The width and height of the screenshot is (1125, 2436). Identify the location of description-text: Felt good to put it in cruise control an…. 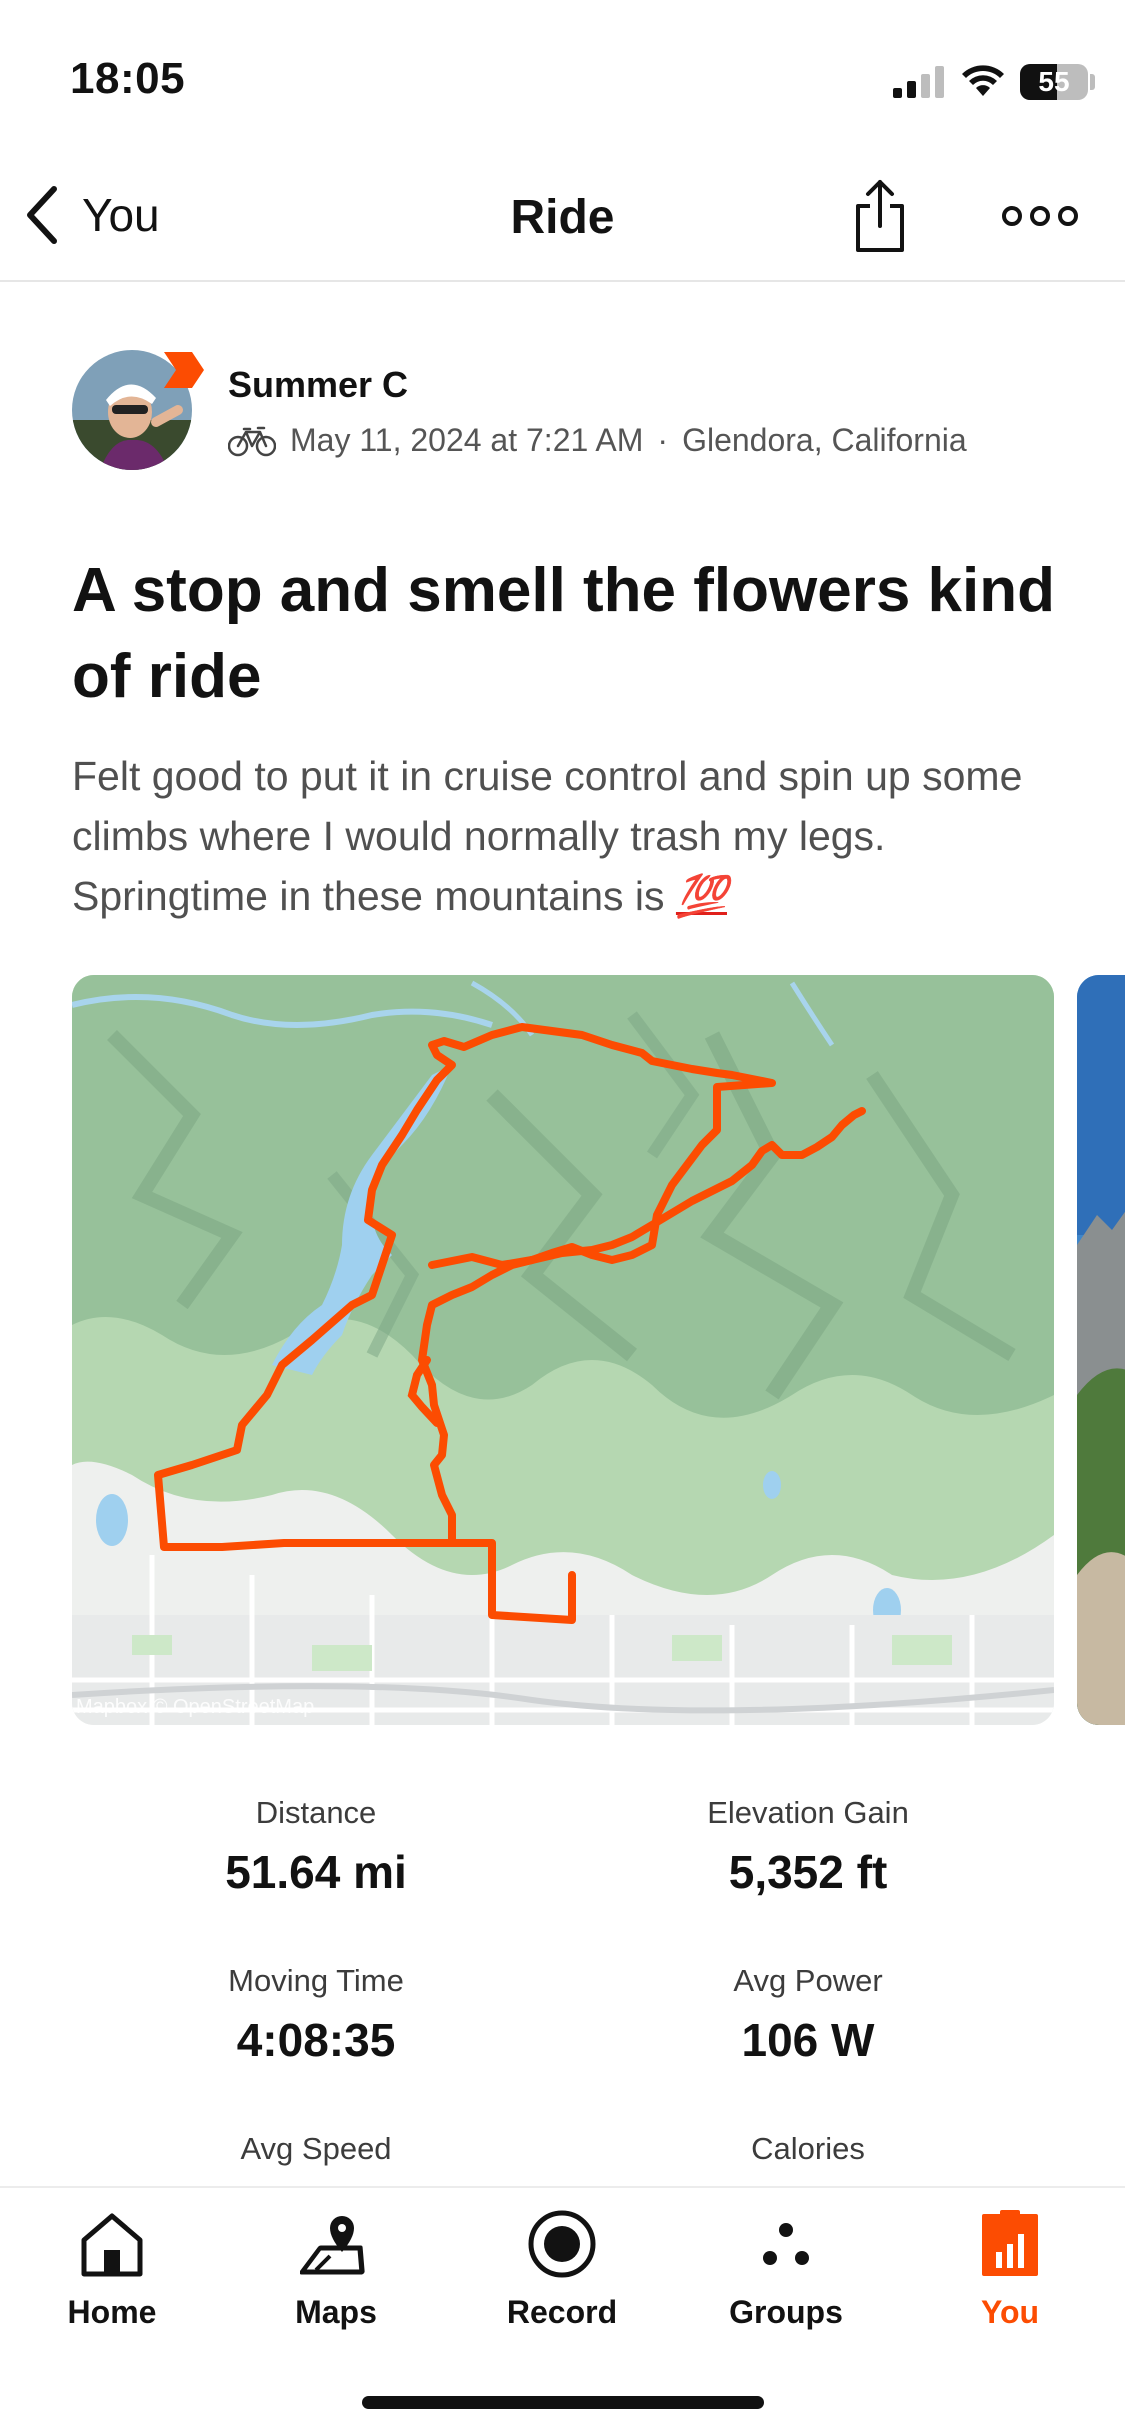
(547, 836).